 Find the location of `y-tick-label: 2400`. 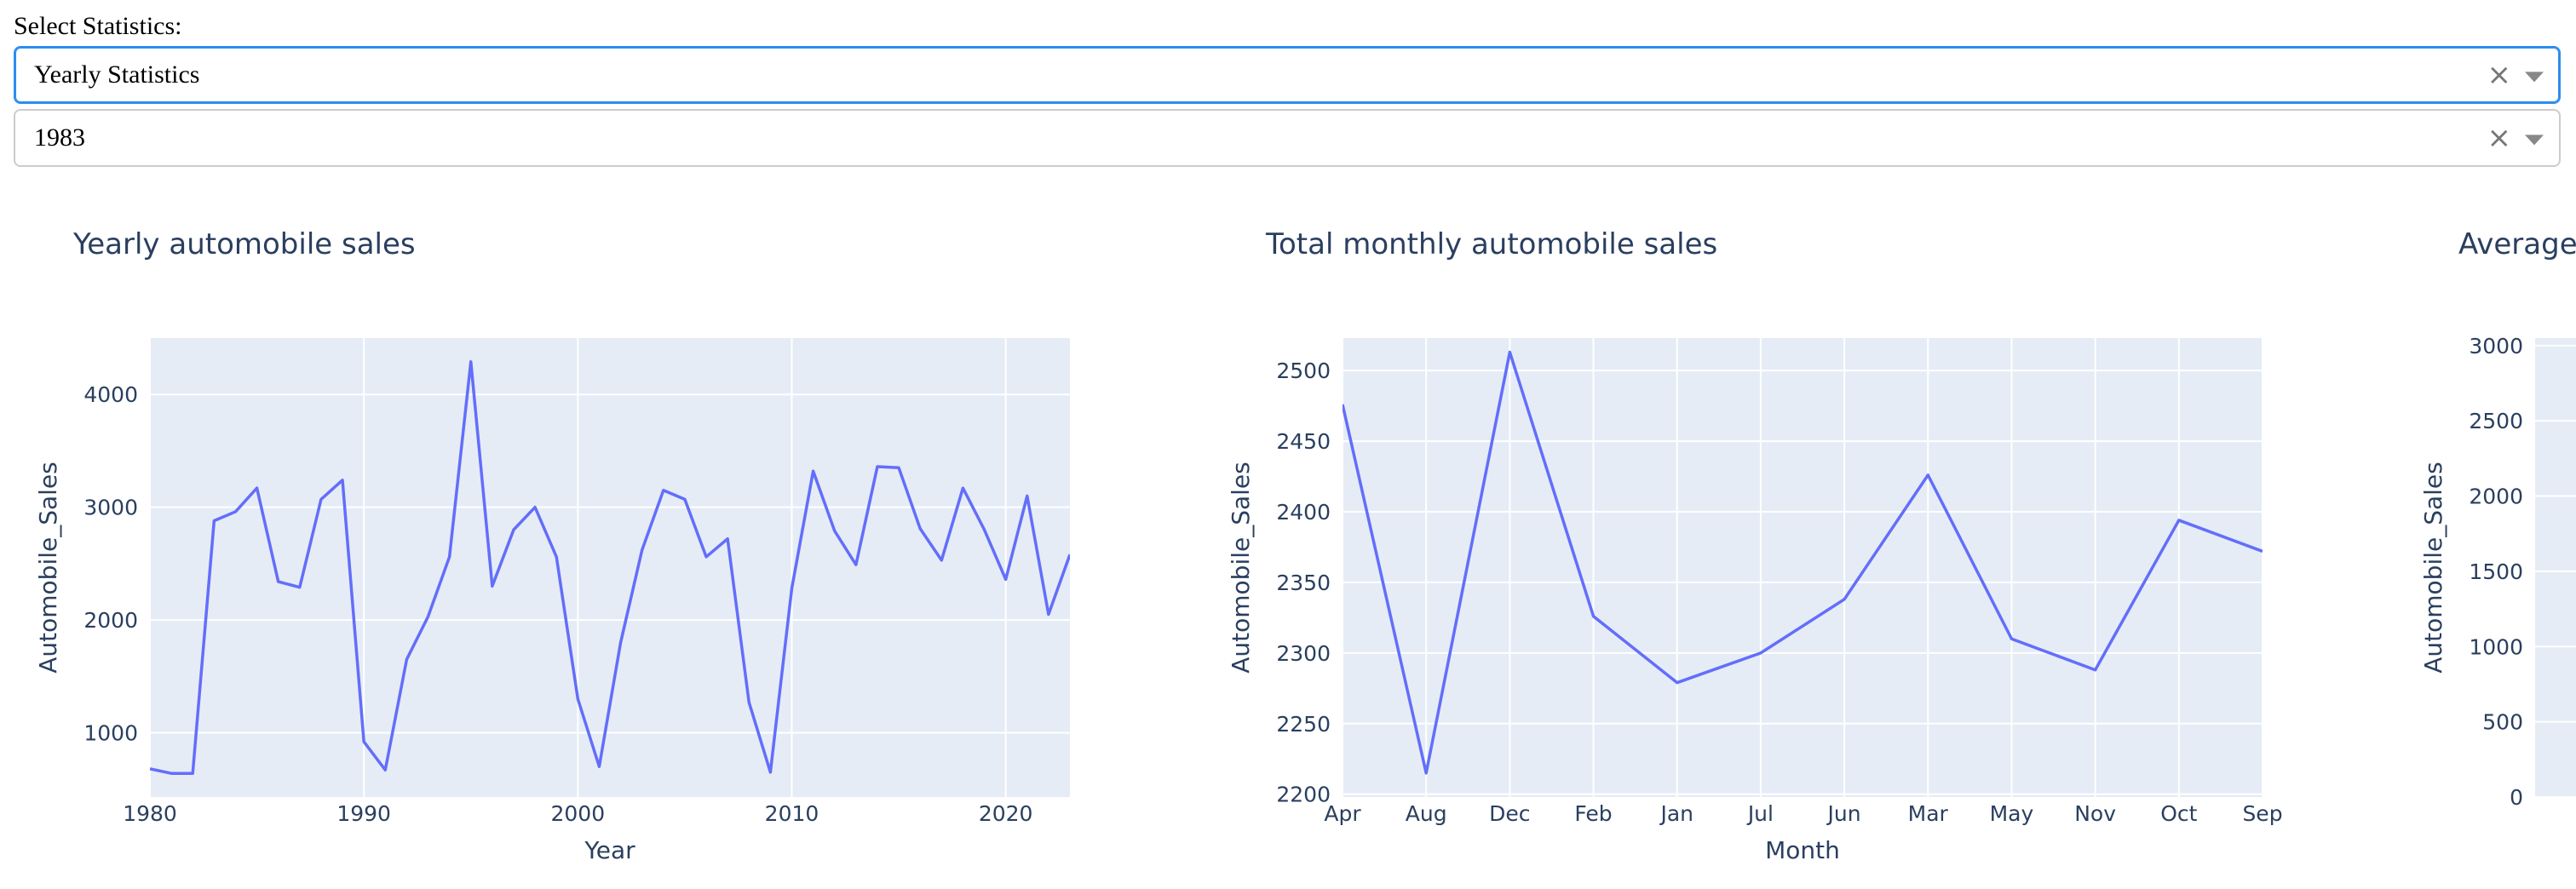

y-tick-label: 2400 is located at coordinates (1304, 512).